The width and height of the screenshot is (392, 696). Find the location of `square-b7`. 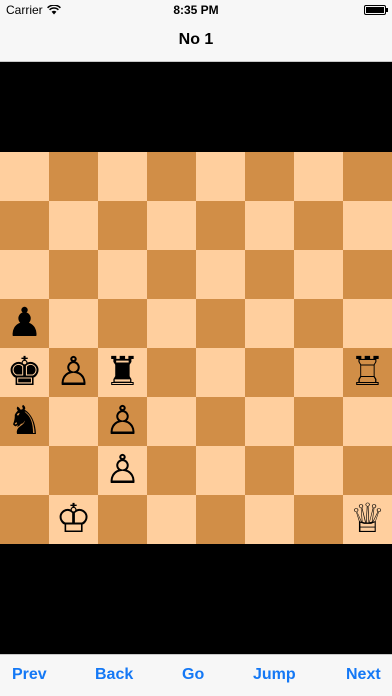

square-b7 is located at coordinates (73, 225).